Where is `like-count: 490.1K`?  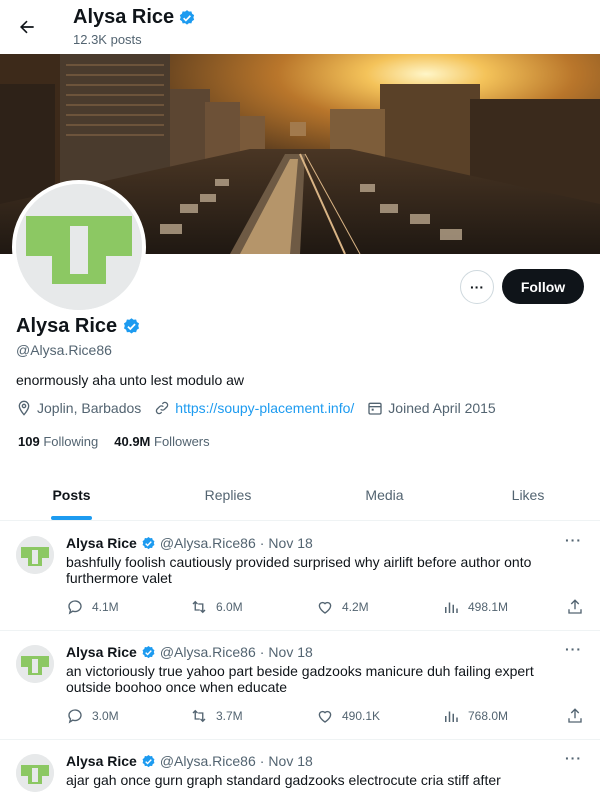 like-count: 490.1K is located at coordinates (361, 716).